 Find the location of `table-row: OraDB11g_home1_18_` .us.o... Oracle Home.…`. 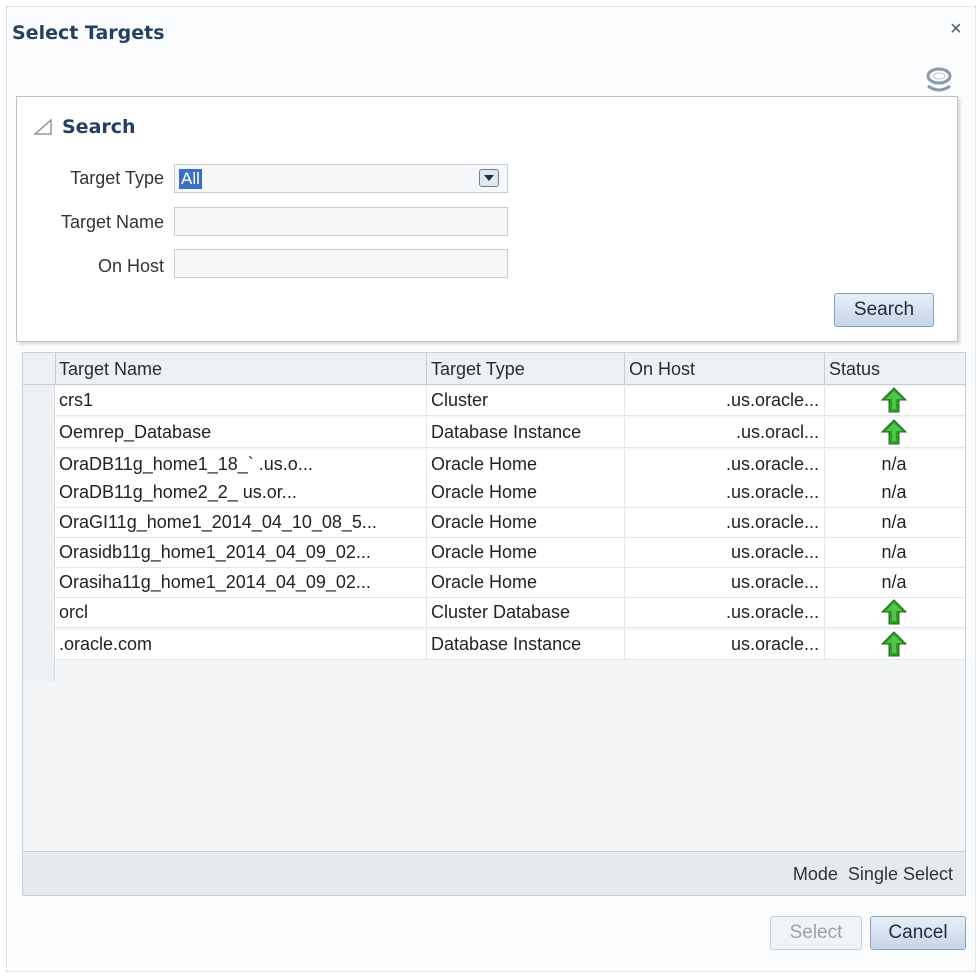

table-row: OraDB11g_home1_18_` .us.o... Oracle Home.… is located at coordinates (510, 465).